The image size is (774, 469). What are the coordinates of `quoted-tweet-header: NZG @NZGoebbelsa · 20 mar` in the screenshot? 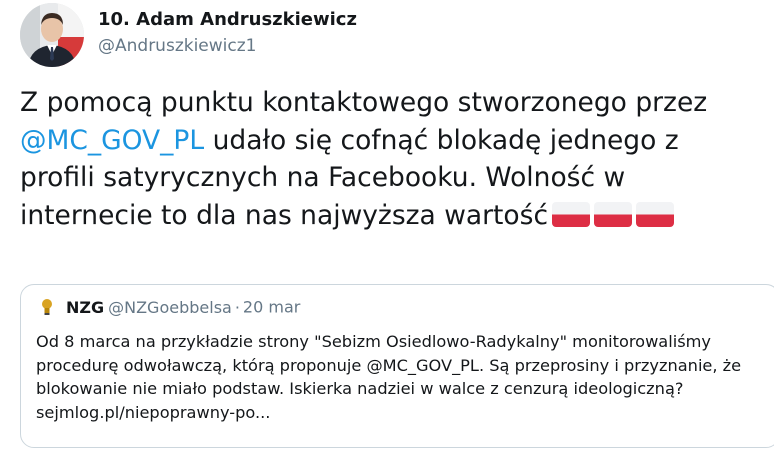 It's located at (168, 308).